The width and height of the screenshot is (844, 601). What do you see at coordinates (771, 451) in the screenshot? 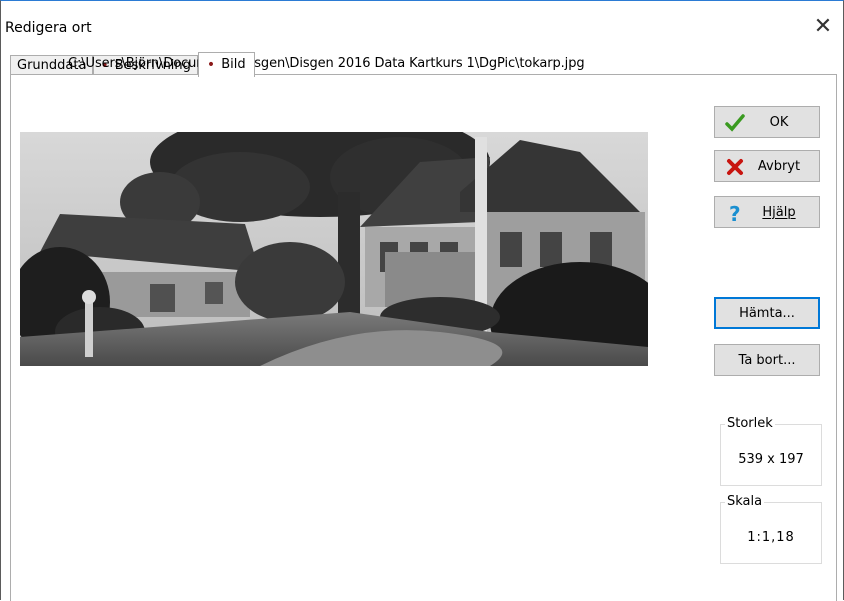
I see `size-group: Storlek 539 x 197` at bounding box center [771, 451].